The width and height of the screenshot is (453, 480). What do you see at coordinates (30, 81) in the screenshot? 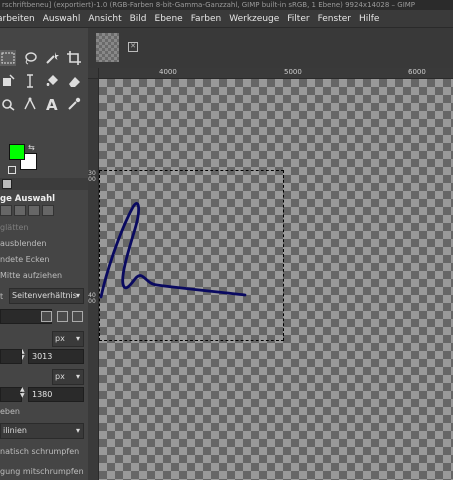
I see `text-cursor-tool-icon` at bounding box center [30, 81].